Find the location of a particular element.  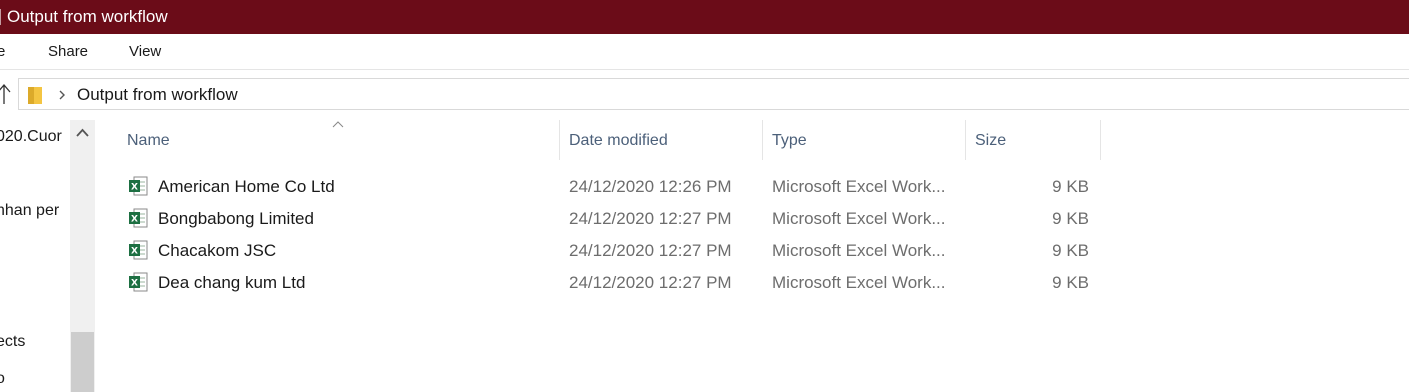

nav-item-folder-2: nhan per is located at coordinates (29, 211).